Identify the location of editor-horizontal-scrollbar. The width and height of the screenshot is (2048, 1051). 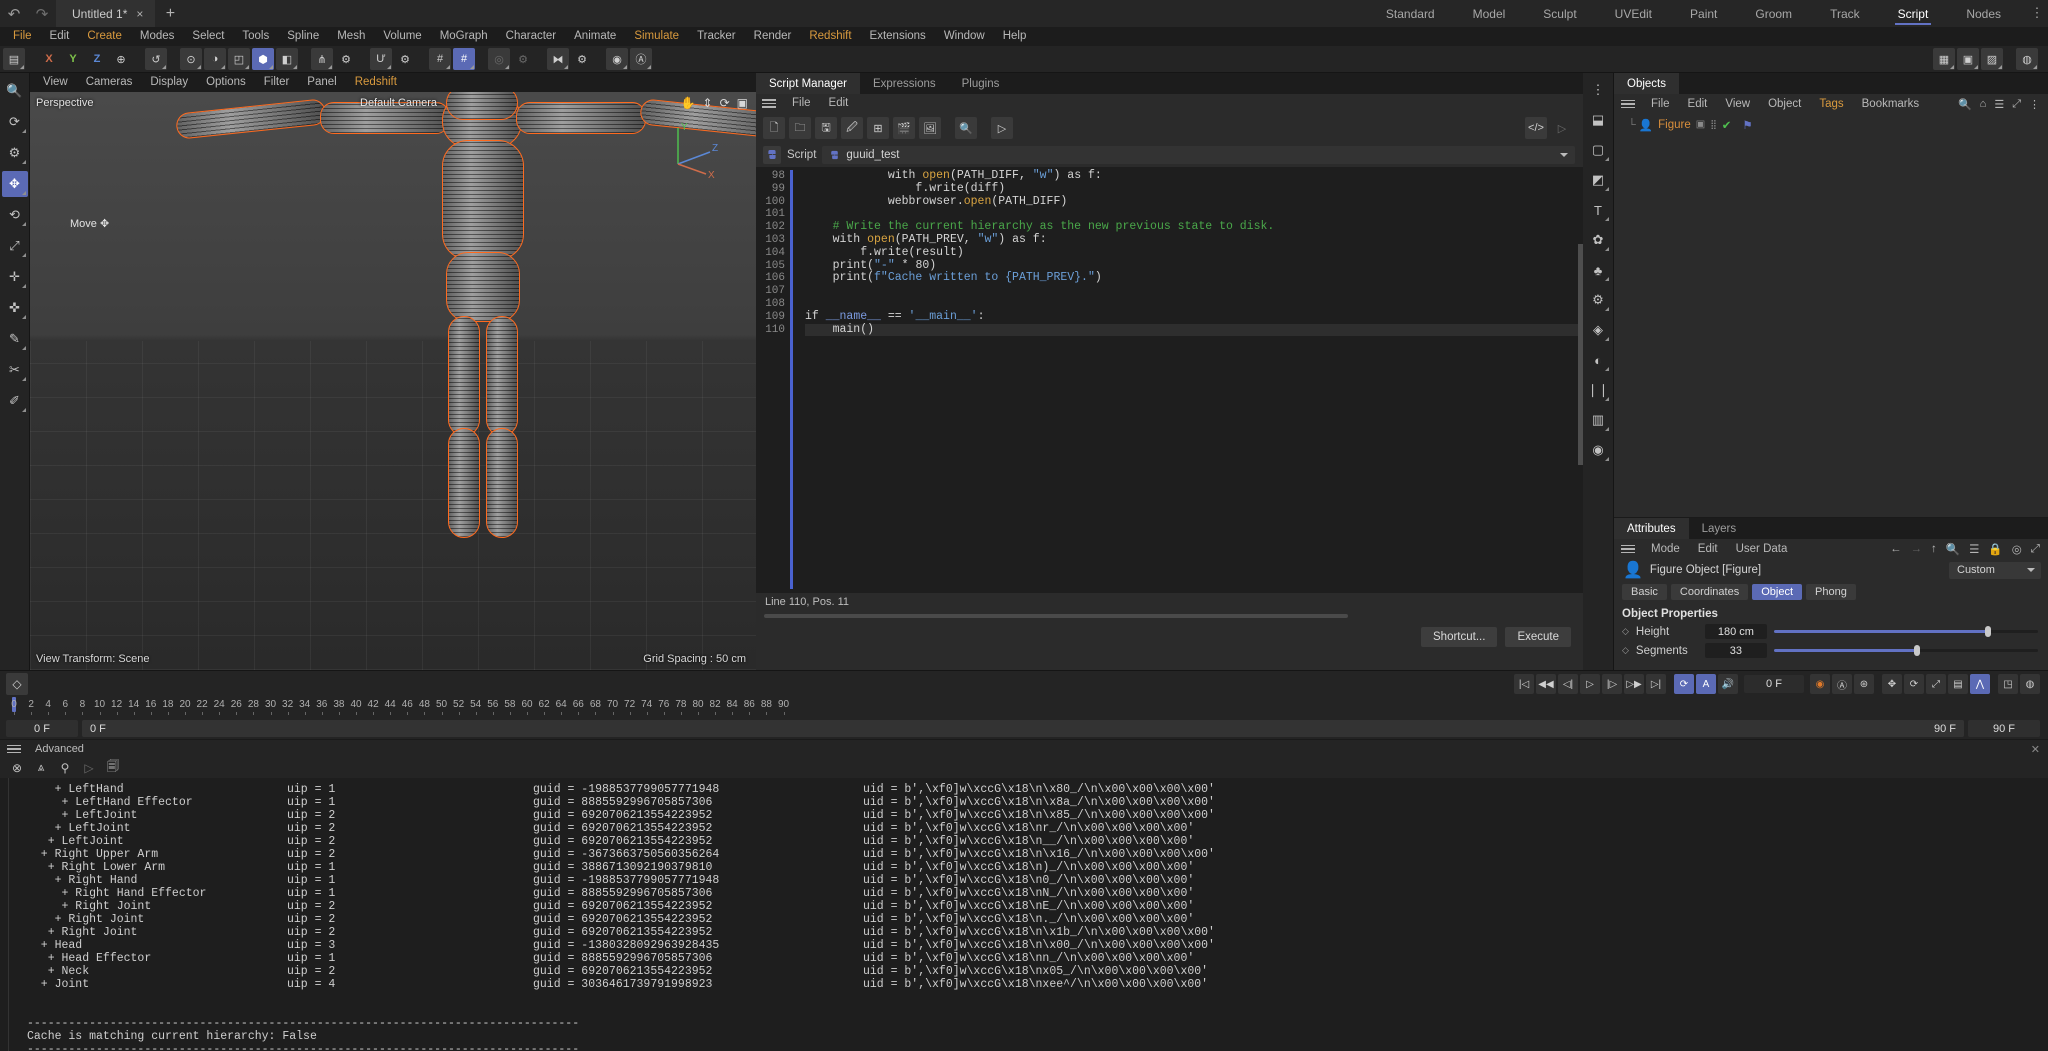
(1169, 615).